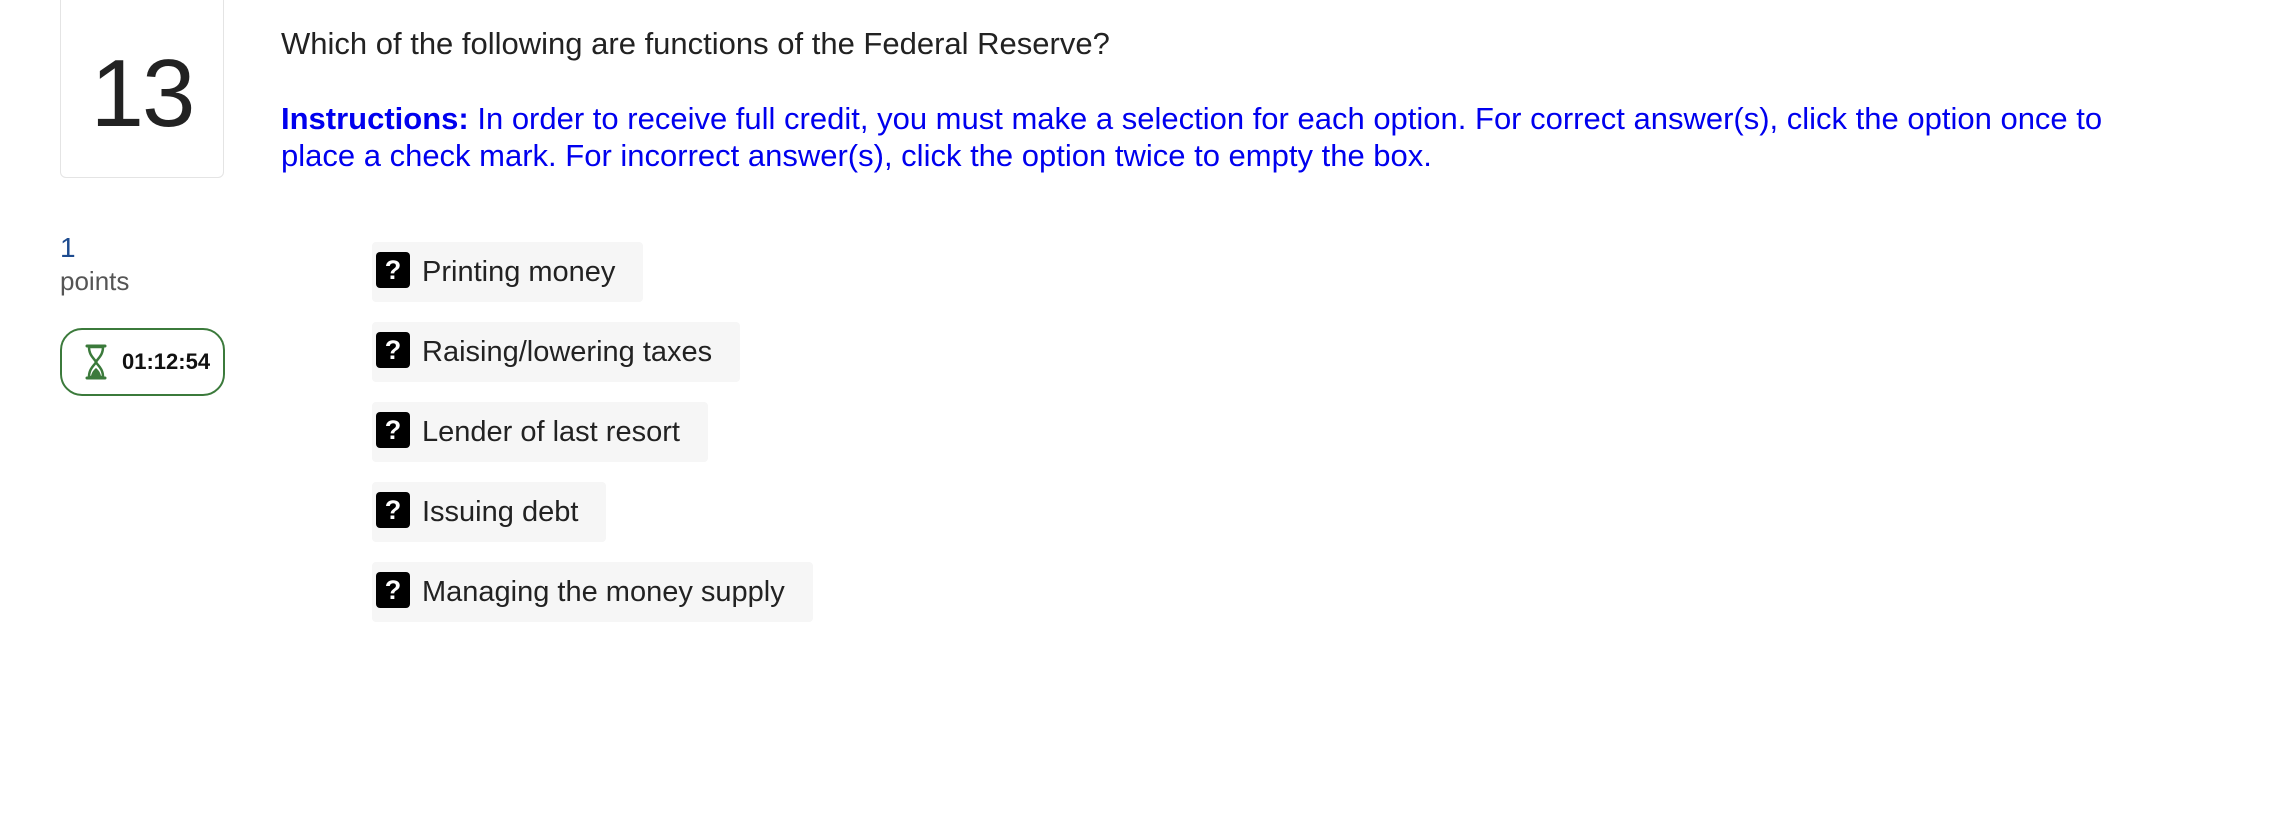  What do you see at coordinates (95, 281) in the screenshot?
I see `points-label: points` at bounding box center [95, 281].